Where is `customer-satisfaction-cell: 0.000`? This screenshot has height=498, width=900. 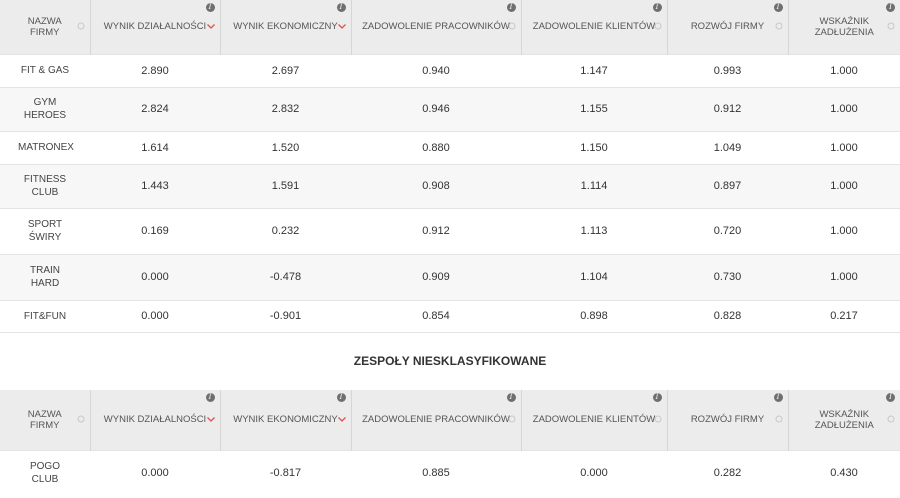
customer-satisfaction-cell: 0.000 is located at coordinates (594, 473).